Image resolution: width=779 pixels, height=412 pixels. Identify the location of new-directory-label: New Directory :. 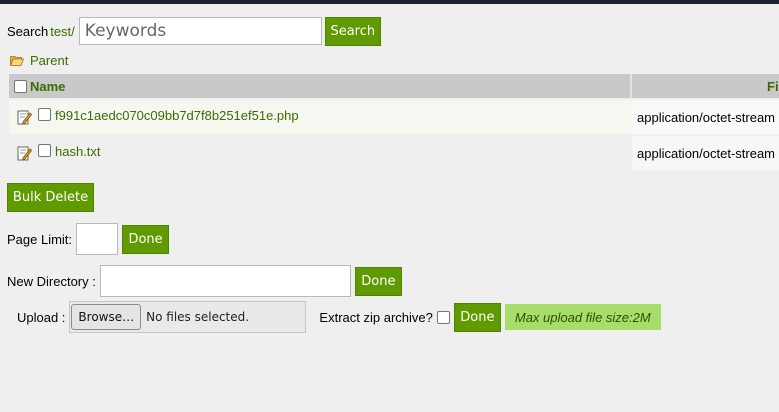
(51, 281).